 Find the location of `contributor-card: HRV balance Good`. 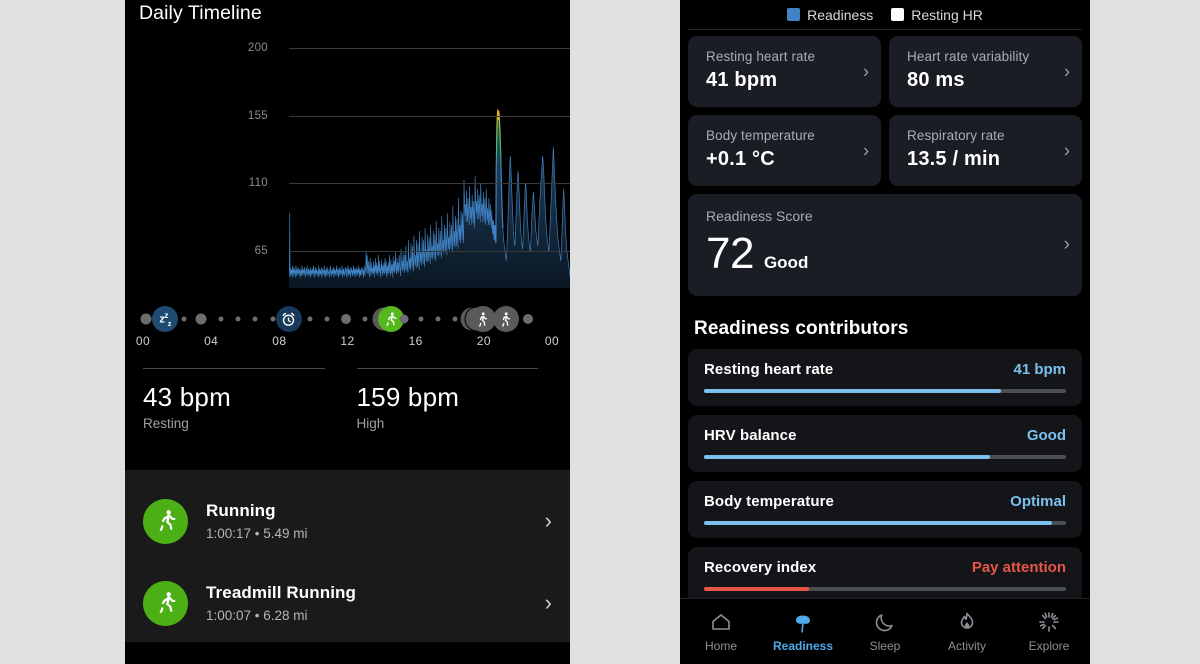

contributor-card: HRV balance Good is located at coordinates (885, 443).